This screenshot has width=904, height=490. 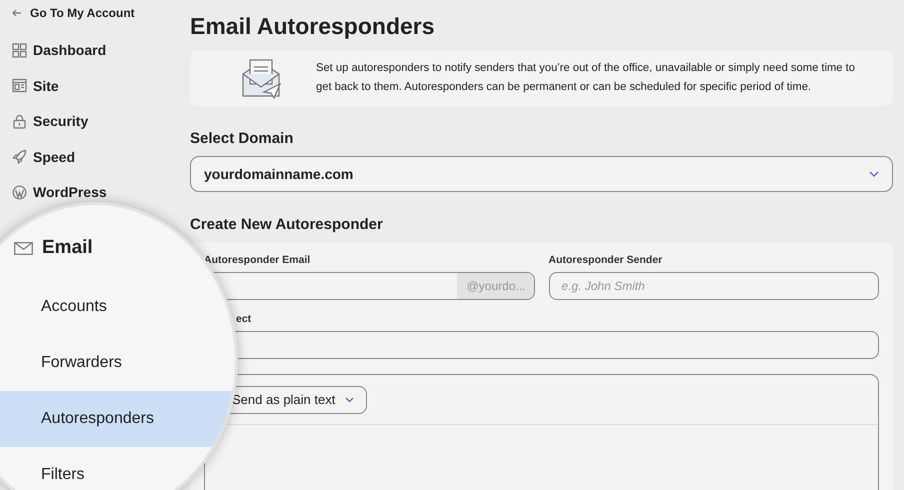 I want to click on grid-icon, so click(x=19, y=50).